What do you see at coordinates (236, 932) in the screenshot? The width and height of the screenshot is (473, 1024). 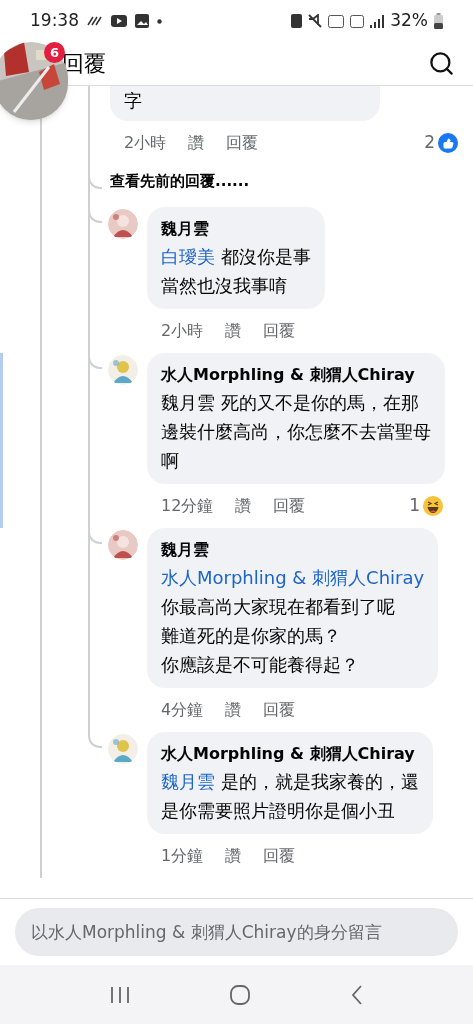 I see `comment-input: 以水人Morphling & 刺猬人Chiray的身分留言` at bounding box center [236, 932].